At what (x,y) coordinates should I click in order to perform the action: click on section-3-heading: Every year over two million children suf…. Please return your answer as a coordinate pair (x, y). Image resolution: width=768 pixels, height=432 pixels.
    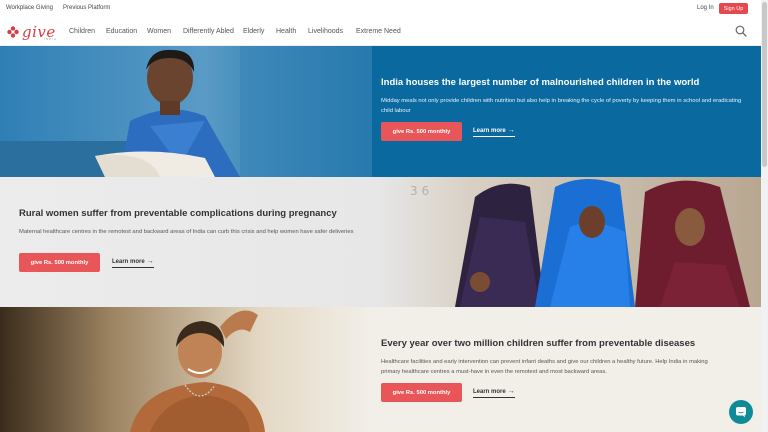
    Looking at the image, I should click on (538, 343).